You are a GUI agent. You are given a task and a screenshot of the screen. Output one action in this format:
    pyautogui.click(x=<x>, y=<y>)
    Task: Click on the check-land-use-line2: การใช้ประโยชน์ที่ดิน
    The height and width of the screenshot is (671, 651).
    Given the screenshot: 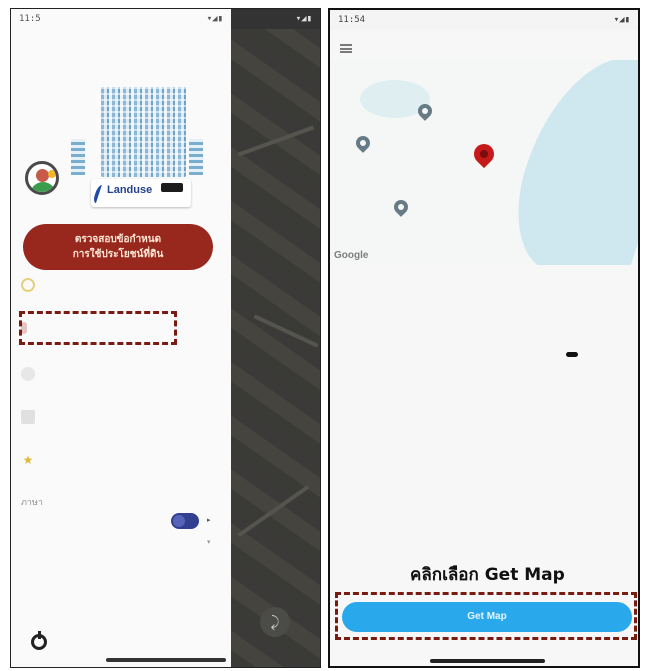 What is the action you would take?
    pyautogui.click(x=118, y=254)
    